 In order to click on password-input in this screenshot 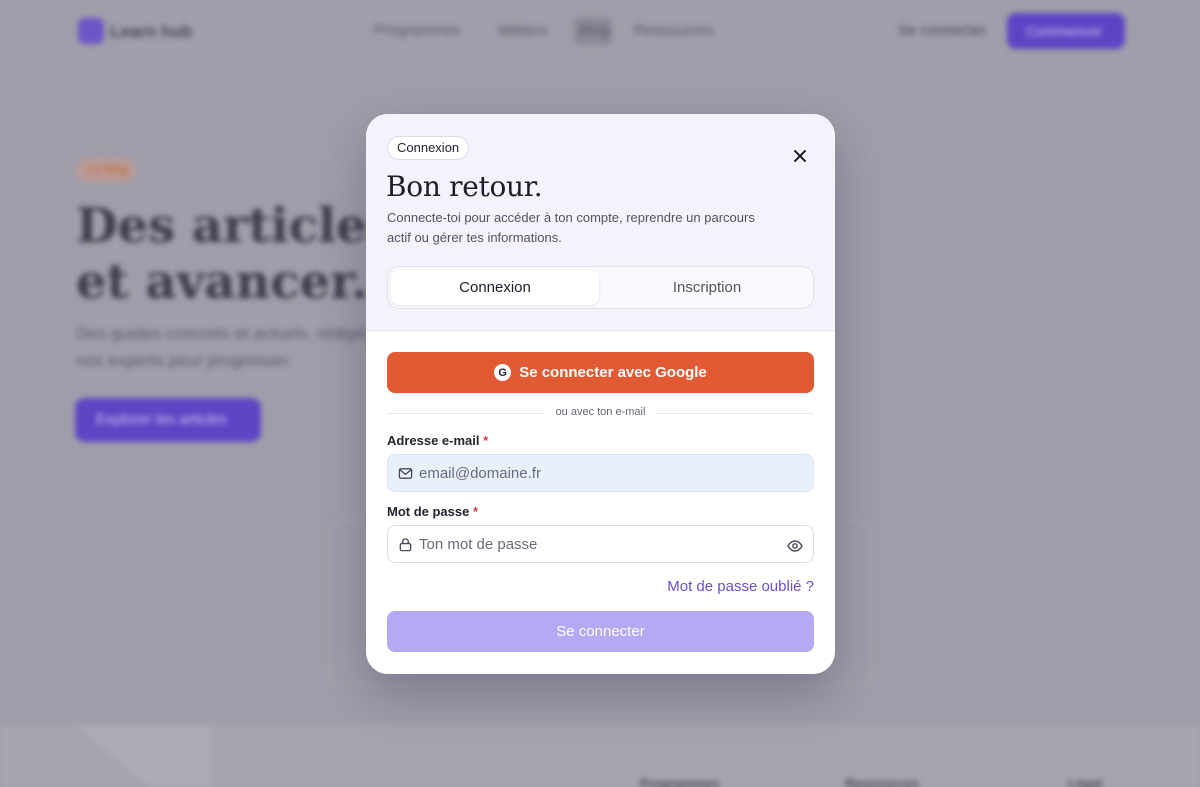, I will do `click(599, 544)`.